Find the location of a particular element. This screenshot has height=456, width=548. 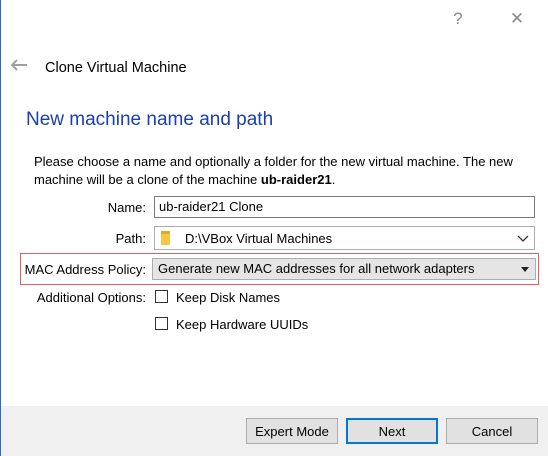

source-machine-name: ub-raider21 is located at coordinates (296, 179).